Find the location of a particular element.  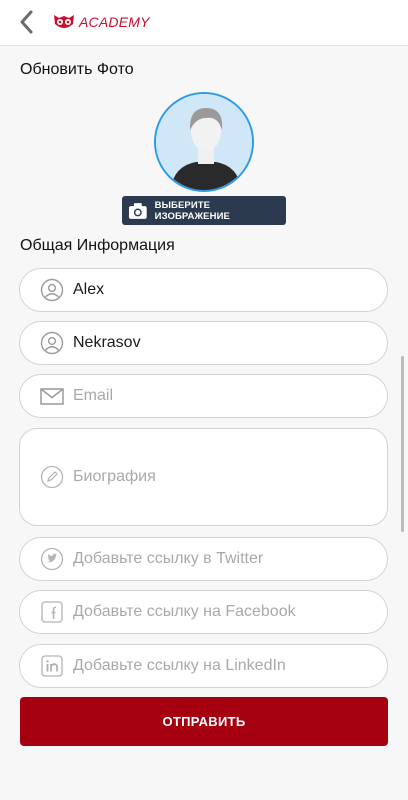

camera-icon is located at coordinates (137, 210).